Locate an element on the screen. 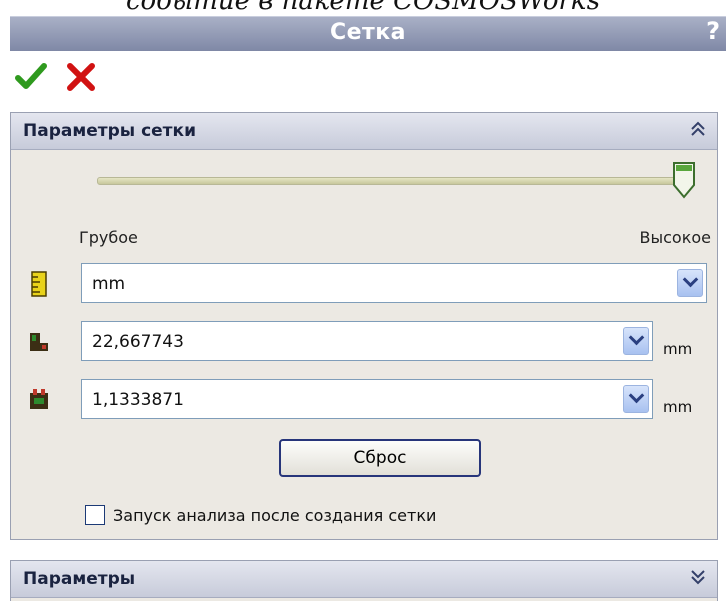  window-title: Сетка is located at coordinates (368, 32).